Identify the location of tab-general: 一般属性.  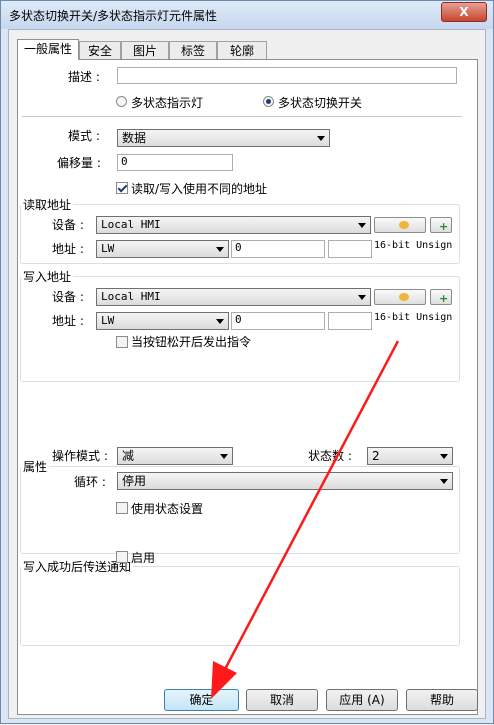
(48, 49).